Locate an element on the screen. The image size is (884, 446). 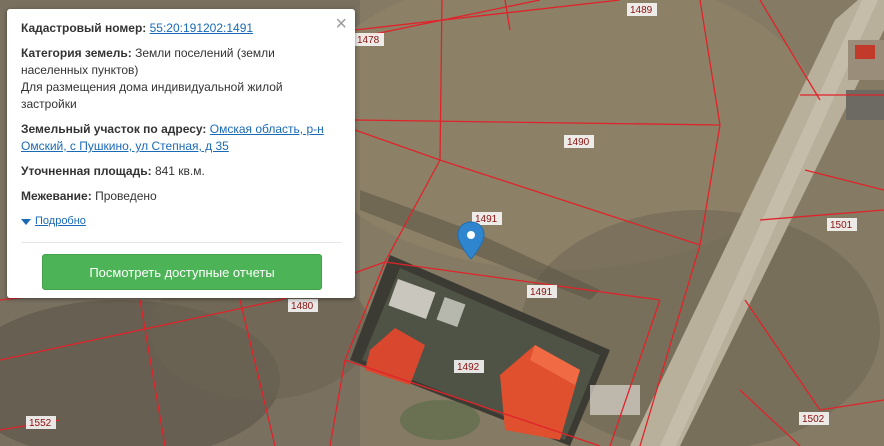
parcel-label-1492: 1492 is located at coordinates (468, 367).